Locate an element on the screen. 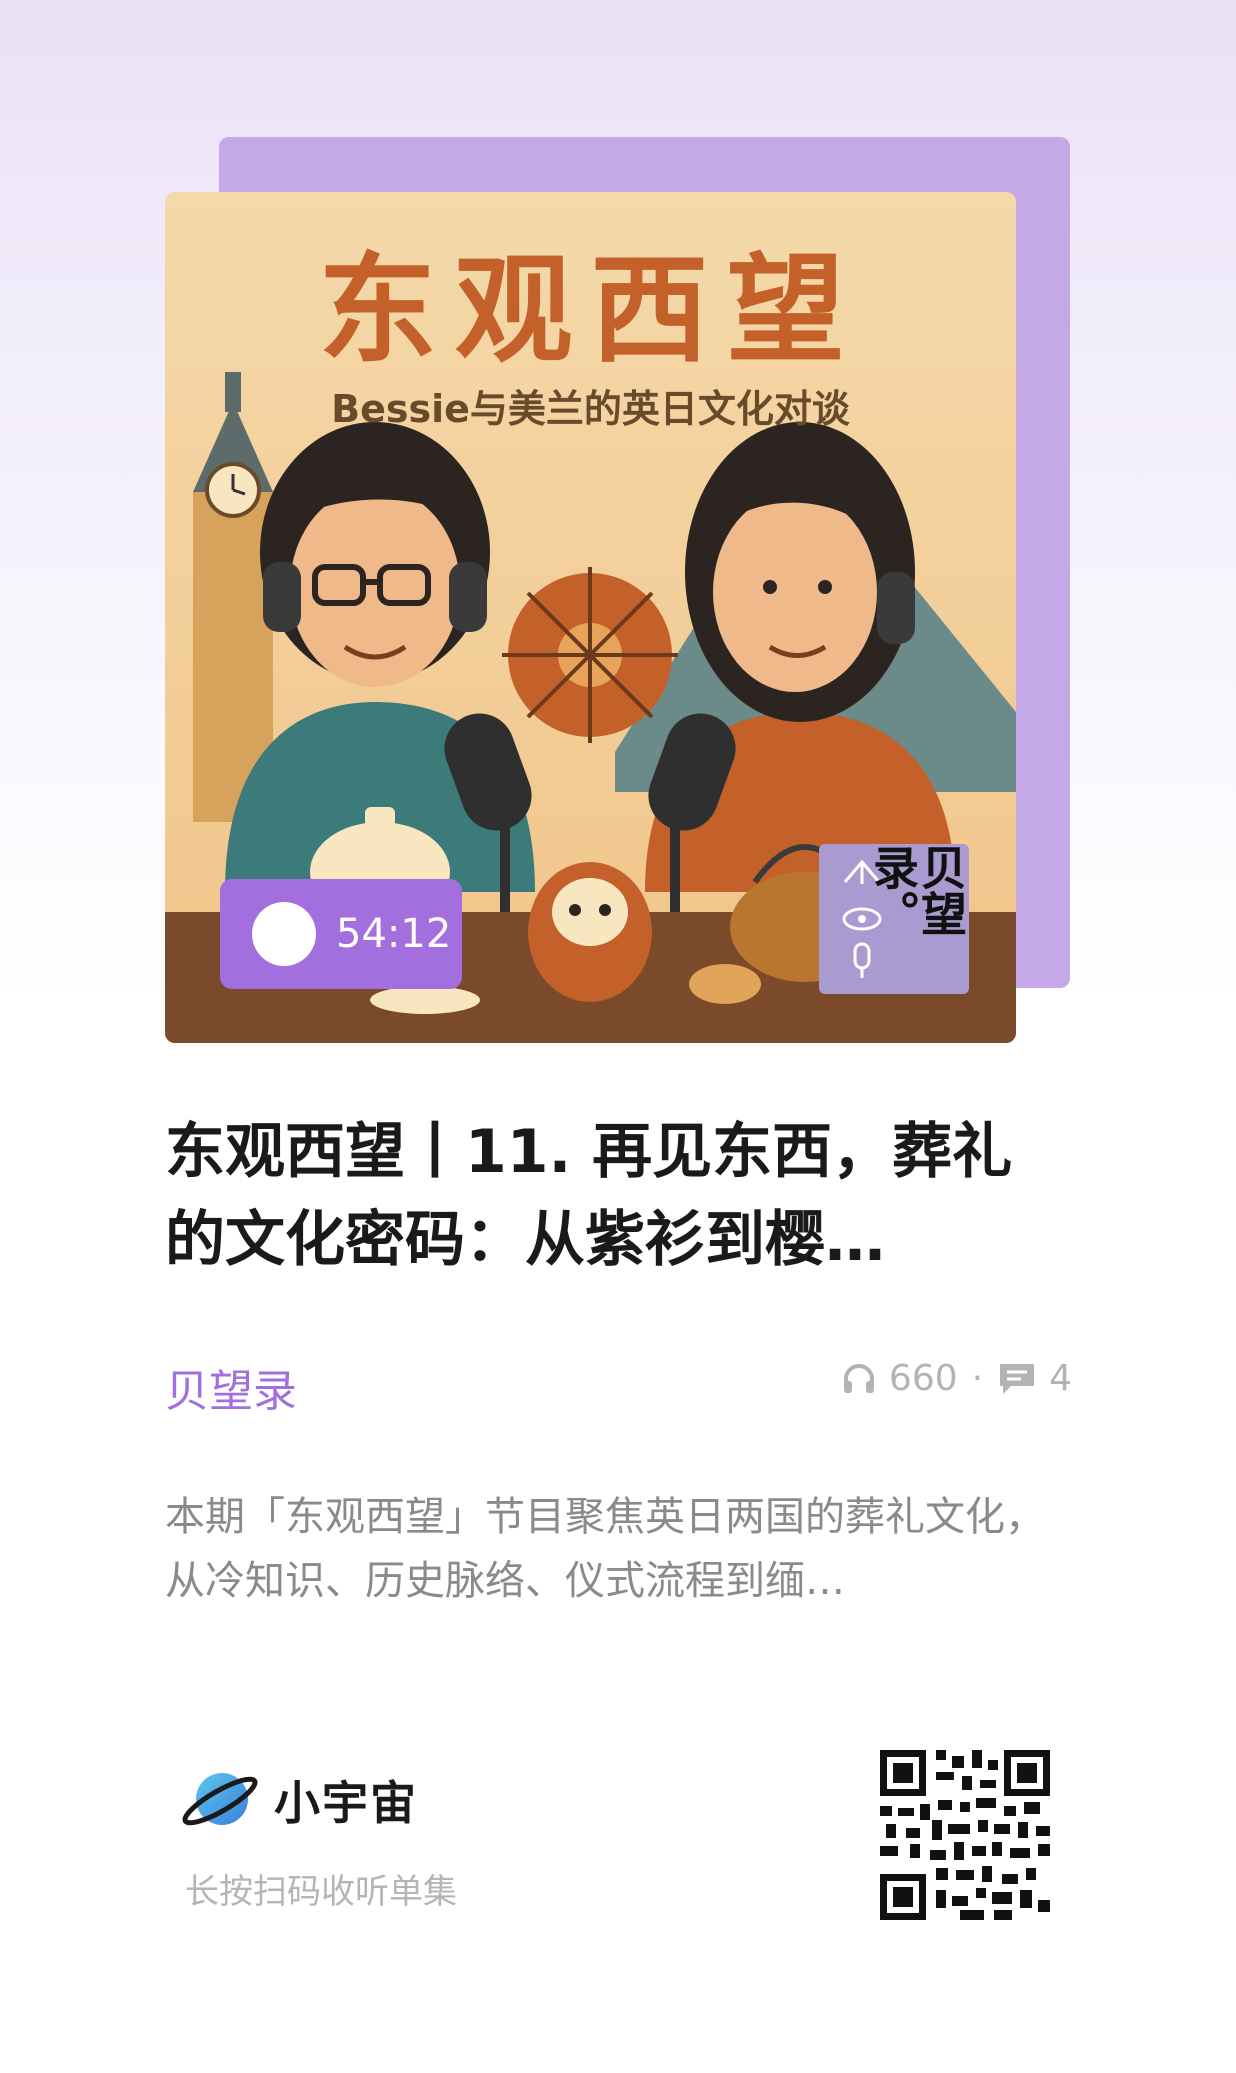 The image size is (1236, 2073). podcast-name-link: 贝望录 is located at coordinates (231, 1387).